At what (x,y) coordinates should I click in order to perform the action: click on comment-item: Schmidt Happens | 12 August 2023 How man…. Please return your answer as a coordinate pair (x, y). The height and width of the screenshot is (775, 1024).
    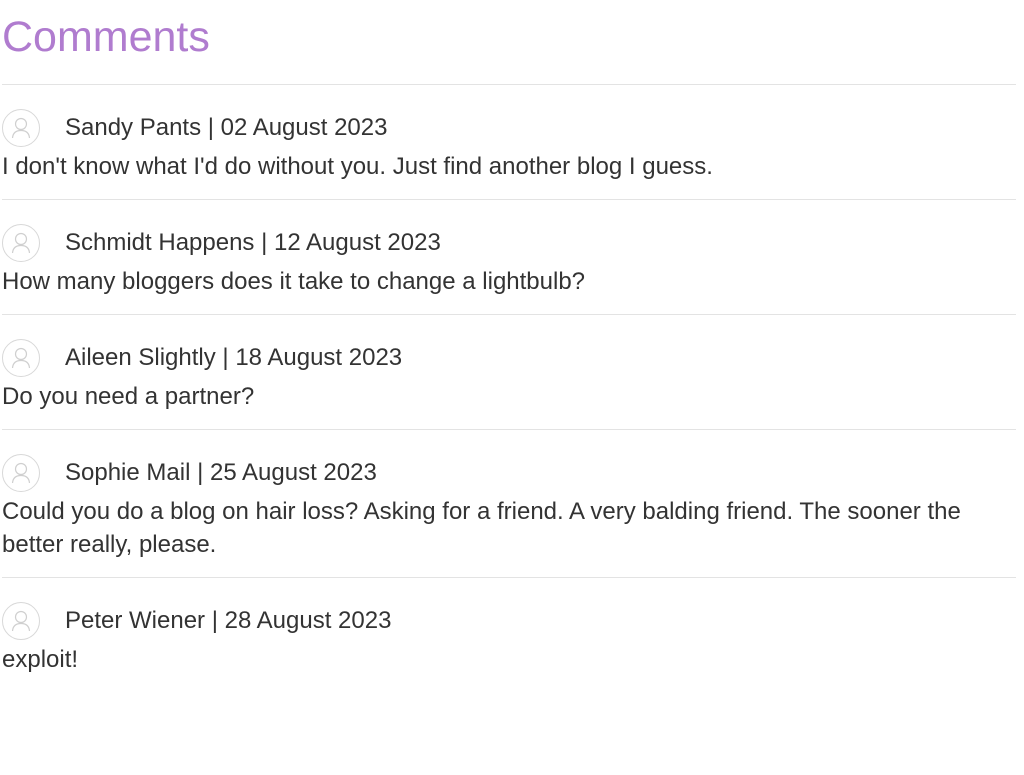
    Looking at the image, I should click on (509, 256).